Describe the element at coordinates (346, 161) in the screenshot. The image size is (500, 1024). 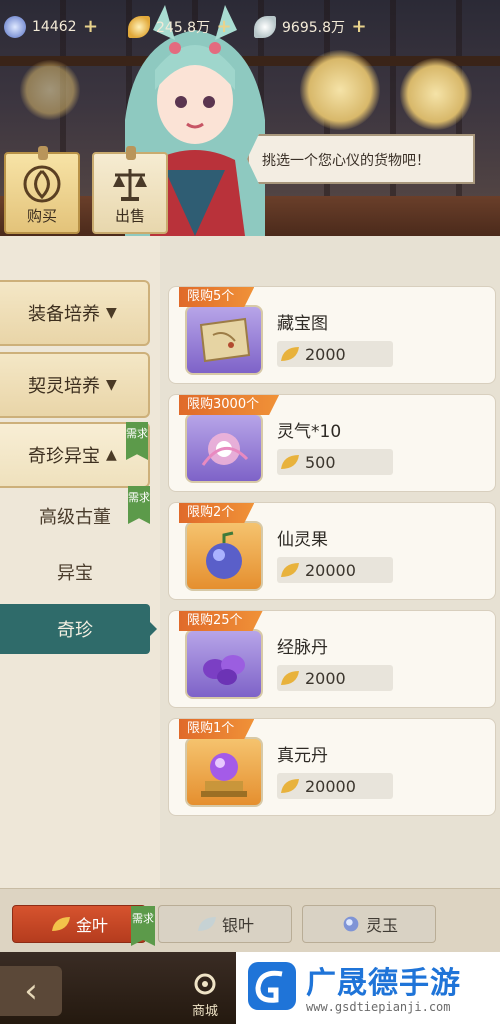
I see `npc-speech-text: 挑选一个您心仪的货物吧！` at that location.